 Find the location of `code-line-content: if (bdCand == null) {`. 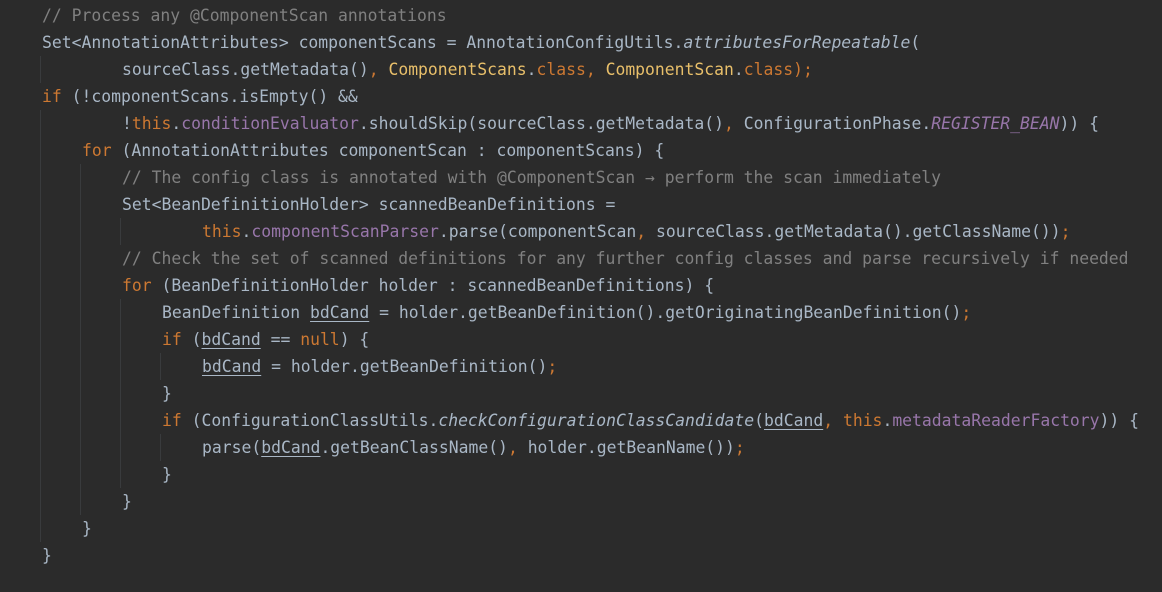

code-line-content: if (bdCand == null) { is located at coordinates (205, 339).